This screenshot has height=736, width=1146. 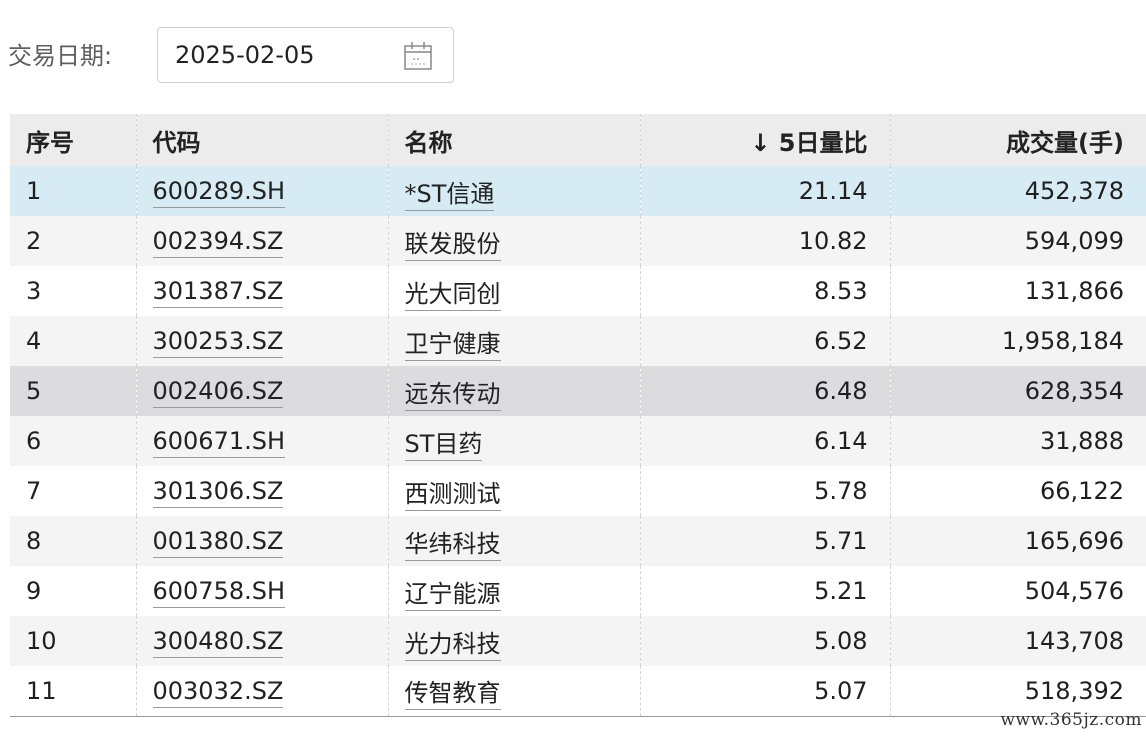 I want to click on cell-volume-ratio: 6.52, so click(x=765, y=341).